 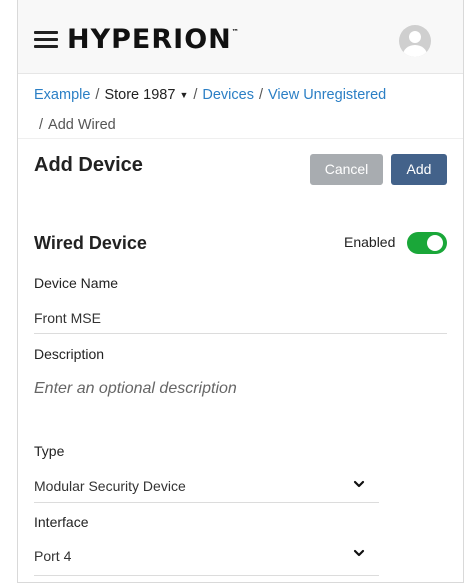 I want to click on add-button: Add, so click(x=419, y=169).